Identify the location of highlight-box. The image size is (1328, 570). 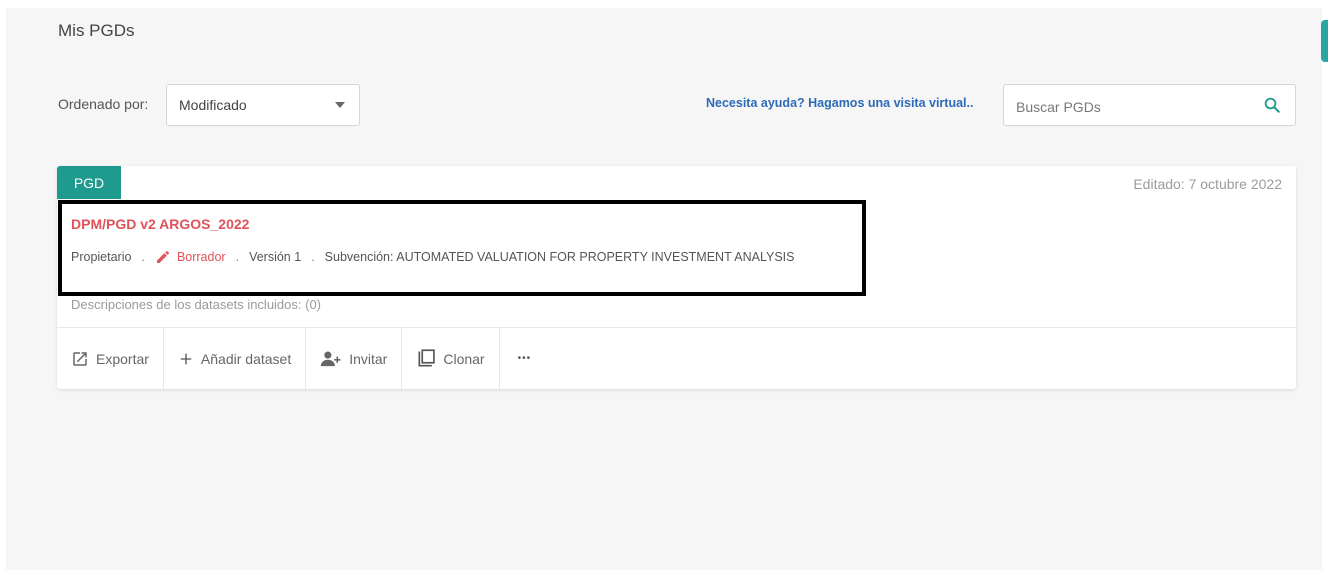
(462, 248).